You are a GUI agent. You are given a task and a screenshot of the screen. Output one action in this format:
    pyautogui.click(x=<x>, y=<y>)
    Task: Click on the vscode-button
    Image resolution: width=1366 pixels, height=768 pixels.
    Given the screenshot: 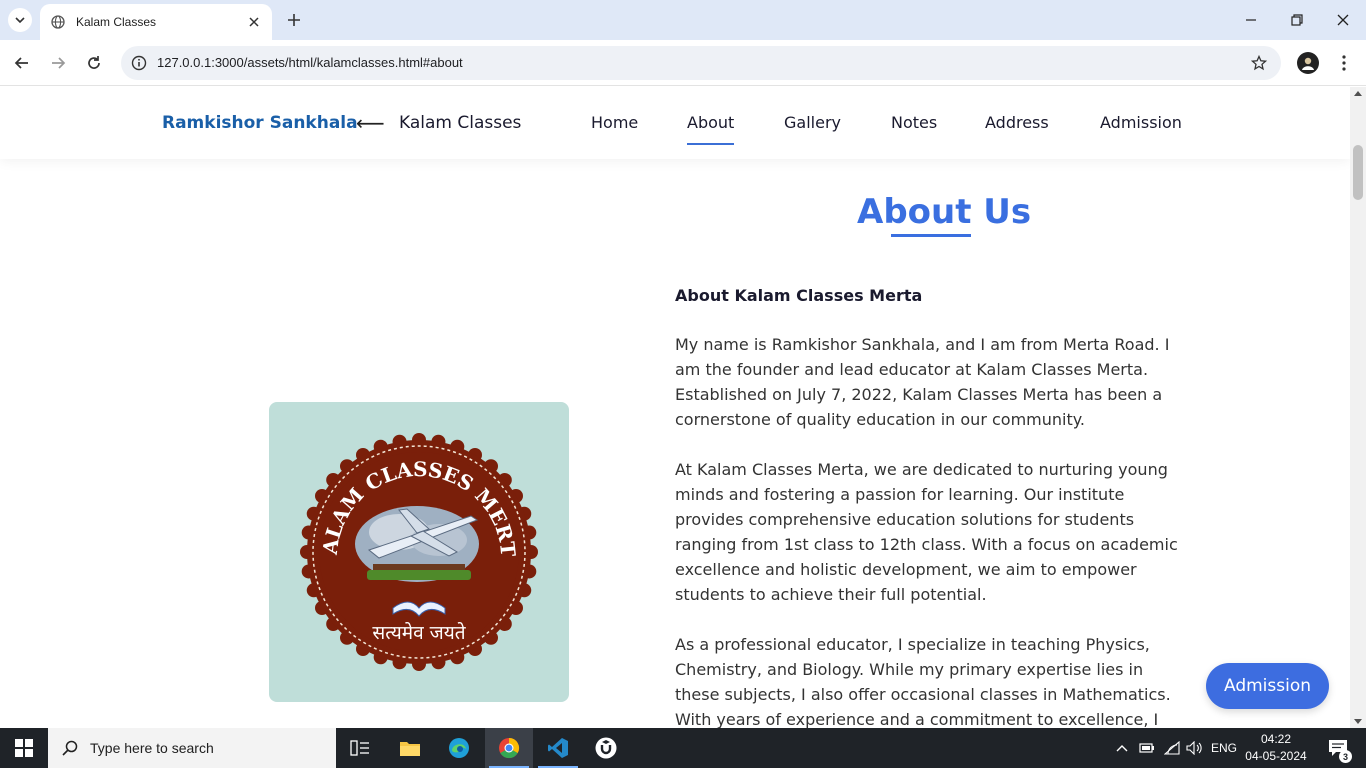 What is the action you would take?
    pyautogui.click(x=558, y=748)
    